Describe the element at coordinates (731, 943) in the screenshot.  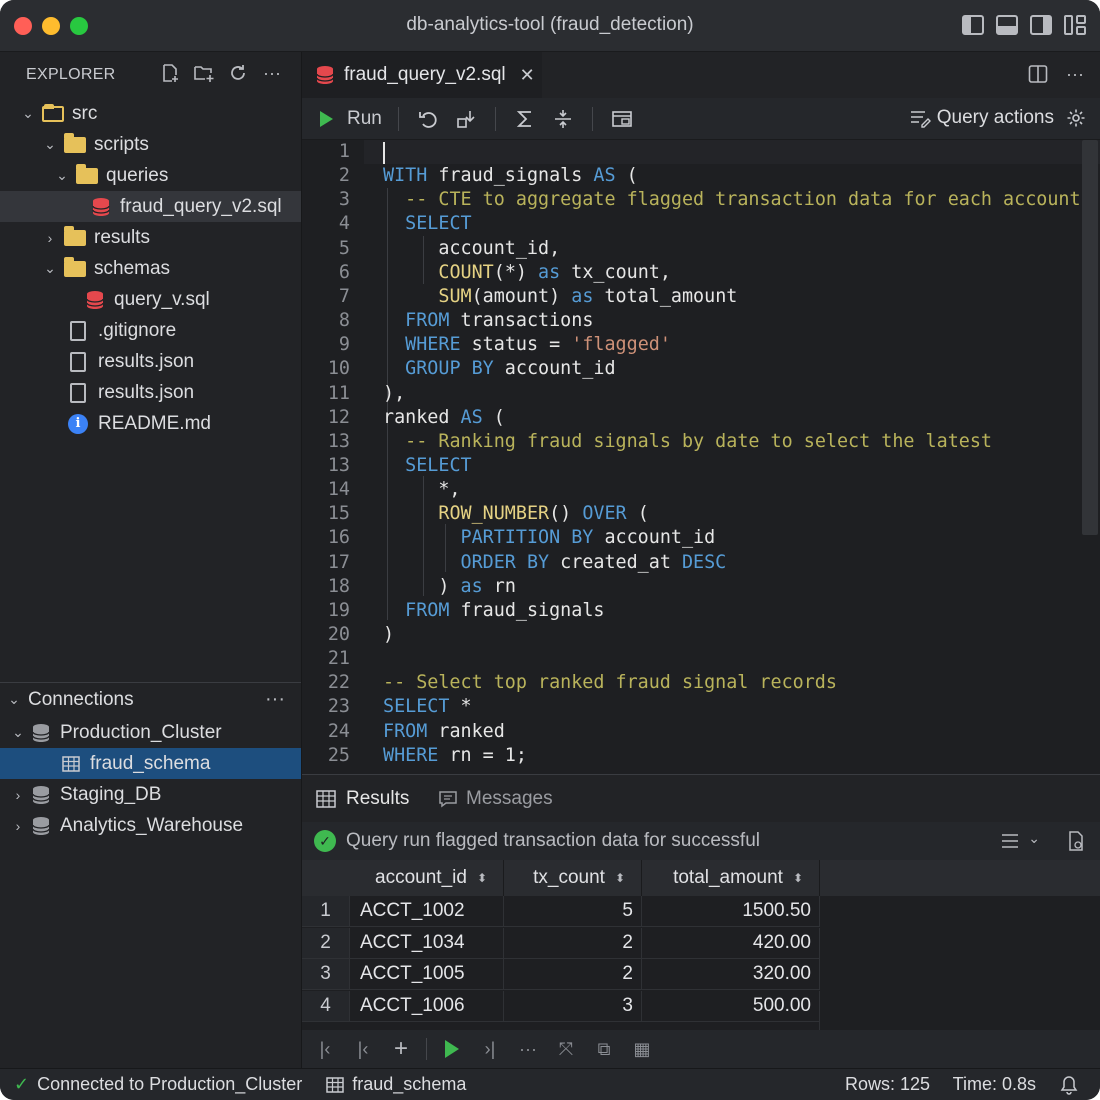
I see `table-cell-total-amount: 420.00` at that location.